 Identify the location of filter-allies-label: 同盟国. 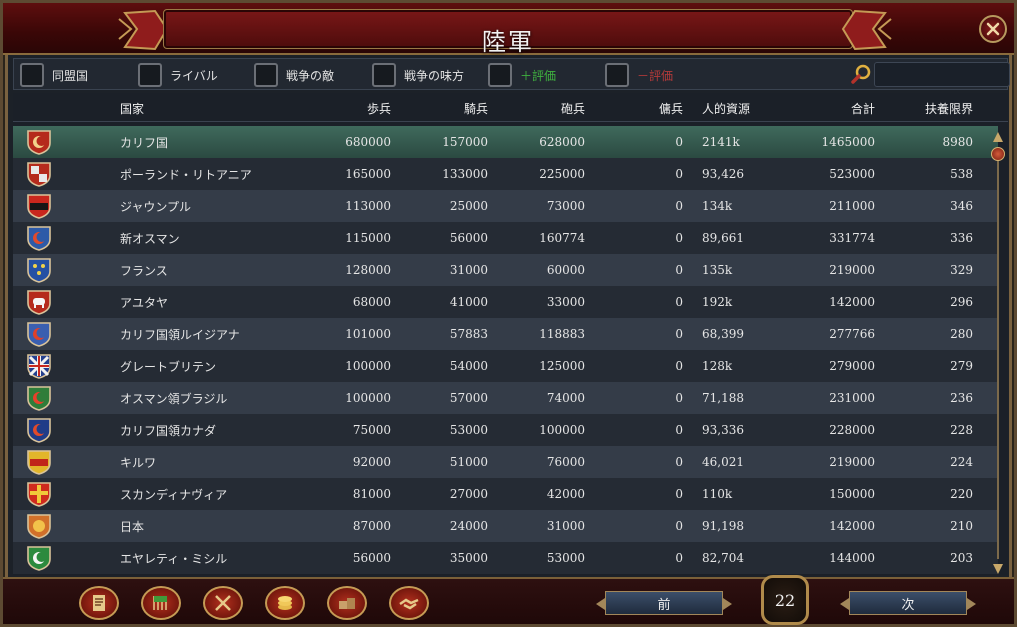
(70, 75).